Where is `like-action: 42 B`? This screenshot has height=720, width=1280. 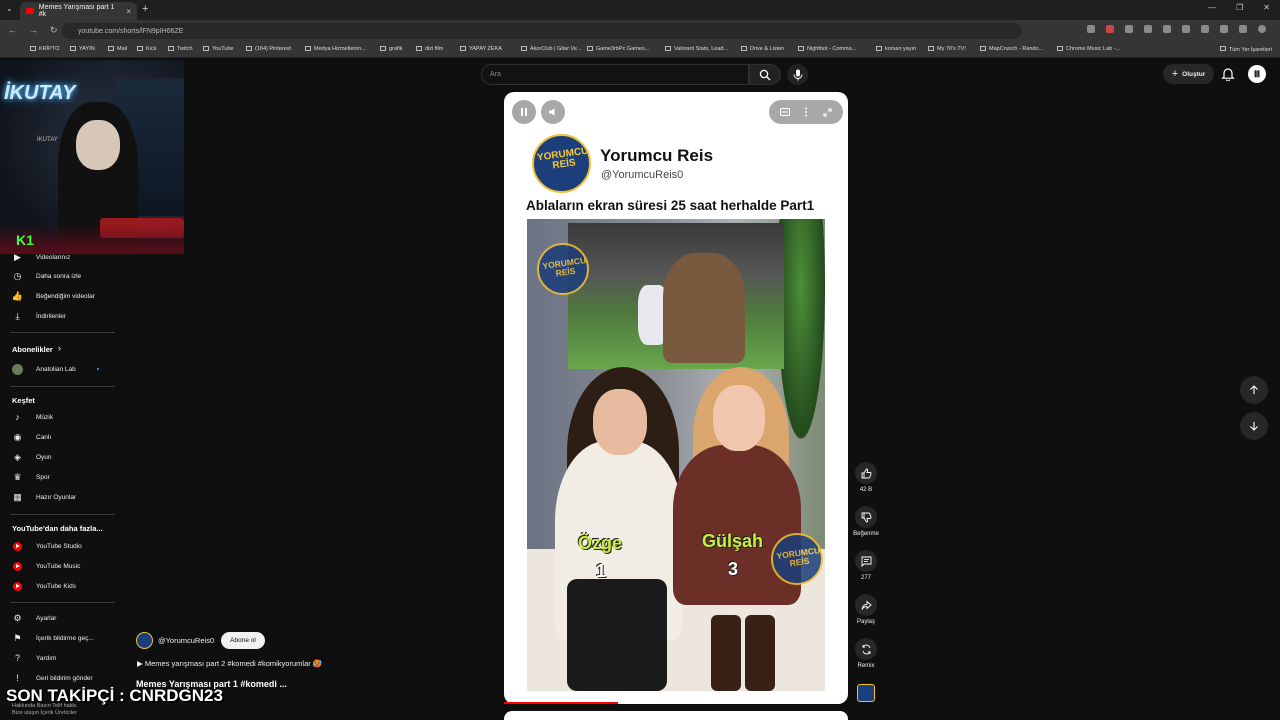
like-action: 42 B is located at coordinates (866, 477).